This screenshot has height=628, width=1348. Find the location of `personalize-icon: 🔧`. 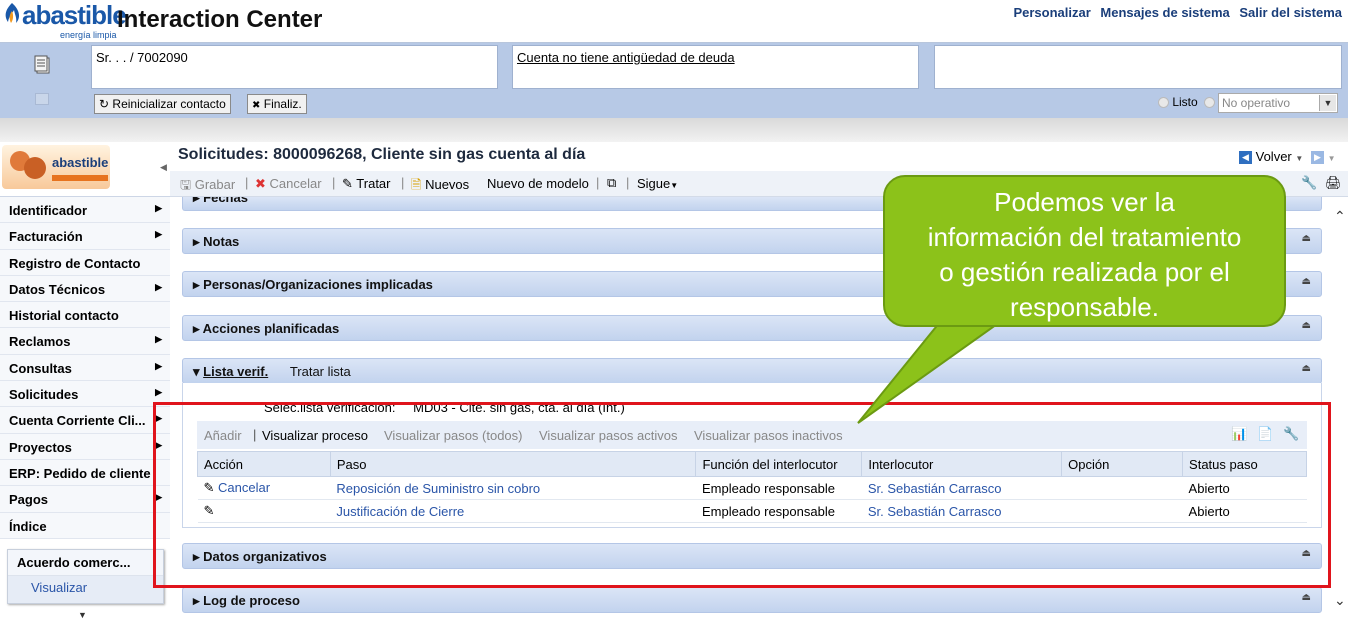

personalize-icon: 🔧 is located at coordinates (1309, 183).